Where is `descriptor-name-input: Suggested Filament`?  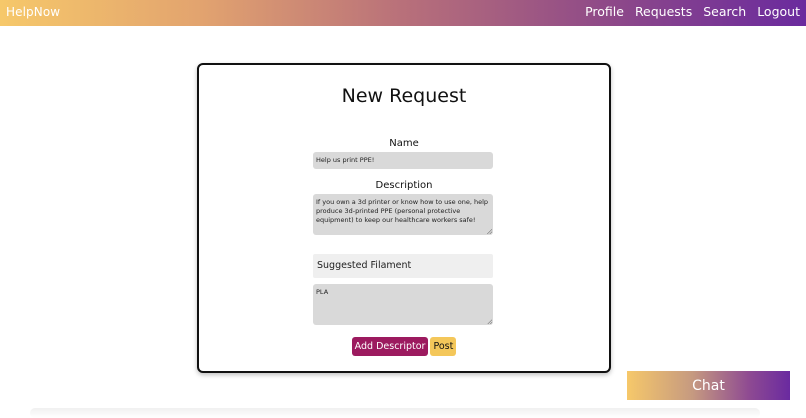
descriptor-name-input: Suggested Filament is located at coordinates (403, 266).